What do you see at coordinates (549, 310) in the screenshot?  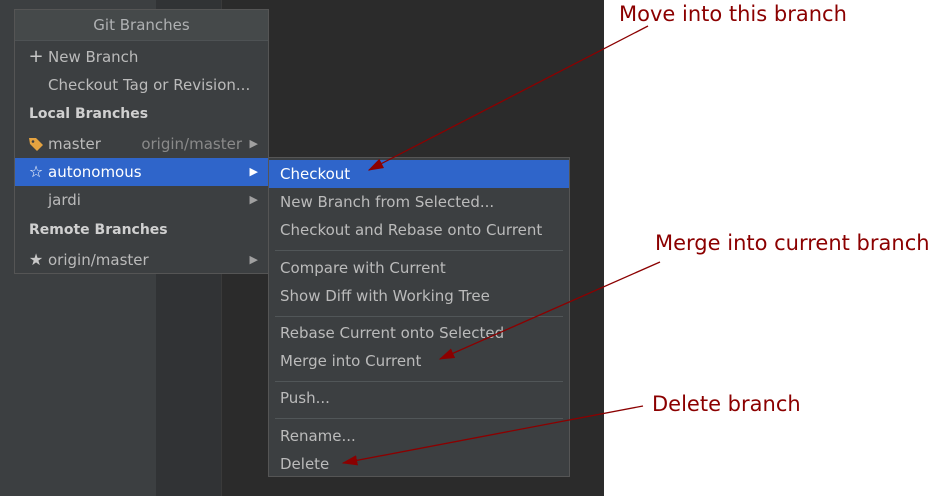 I see `arrow-merge` at bounding box center [549, 310].